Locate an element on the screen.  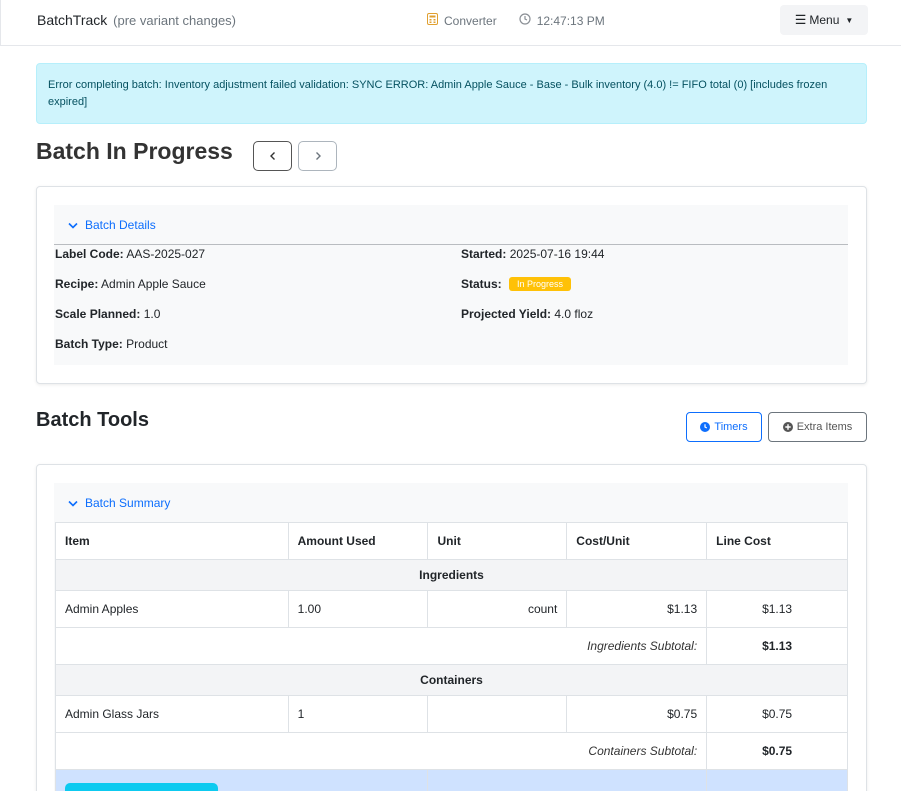
batch-type-field: Batch Type: Product is located at coordinates (111, 344).